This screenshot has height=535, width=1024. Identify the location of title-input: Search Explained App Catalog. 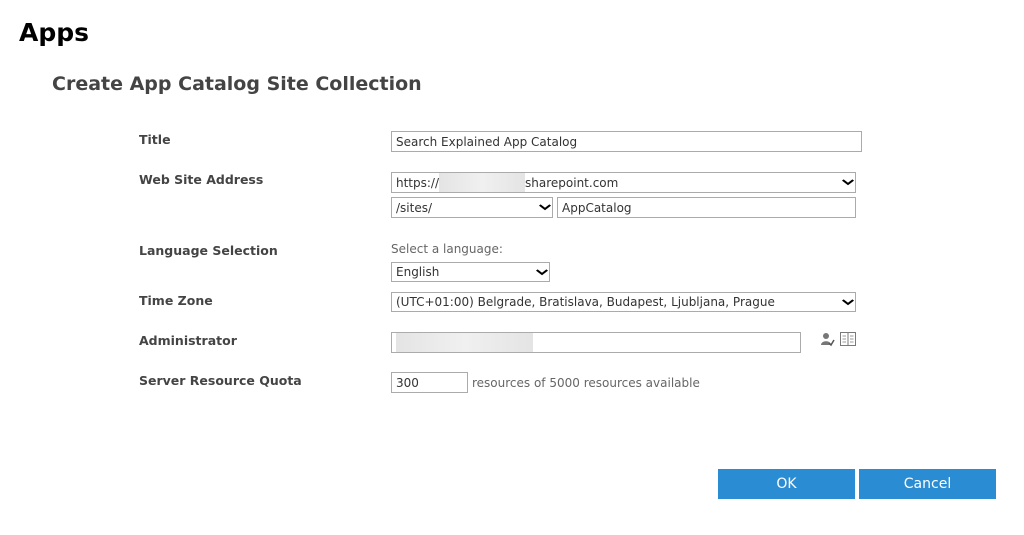
(626, 141).